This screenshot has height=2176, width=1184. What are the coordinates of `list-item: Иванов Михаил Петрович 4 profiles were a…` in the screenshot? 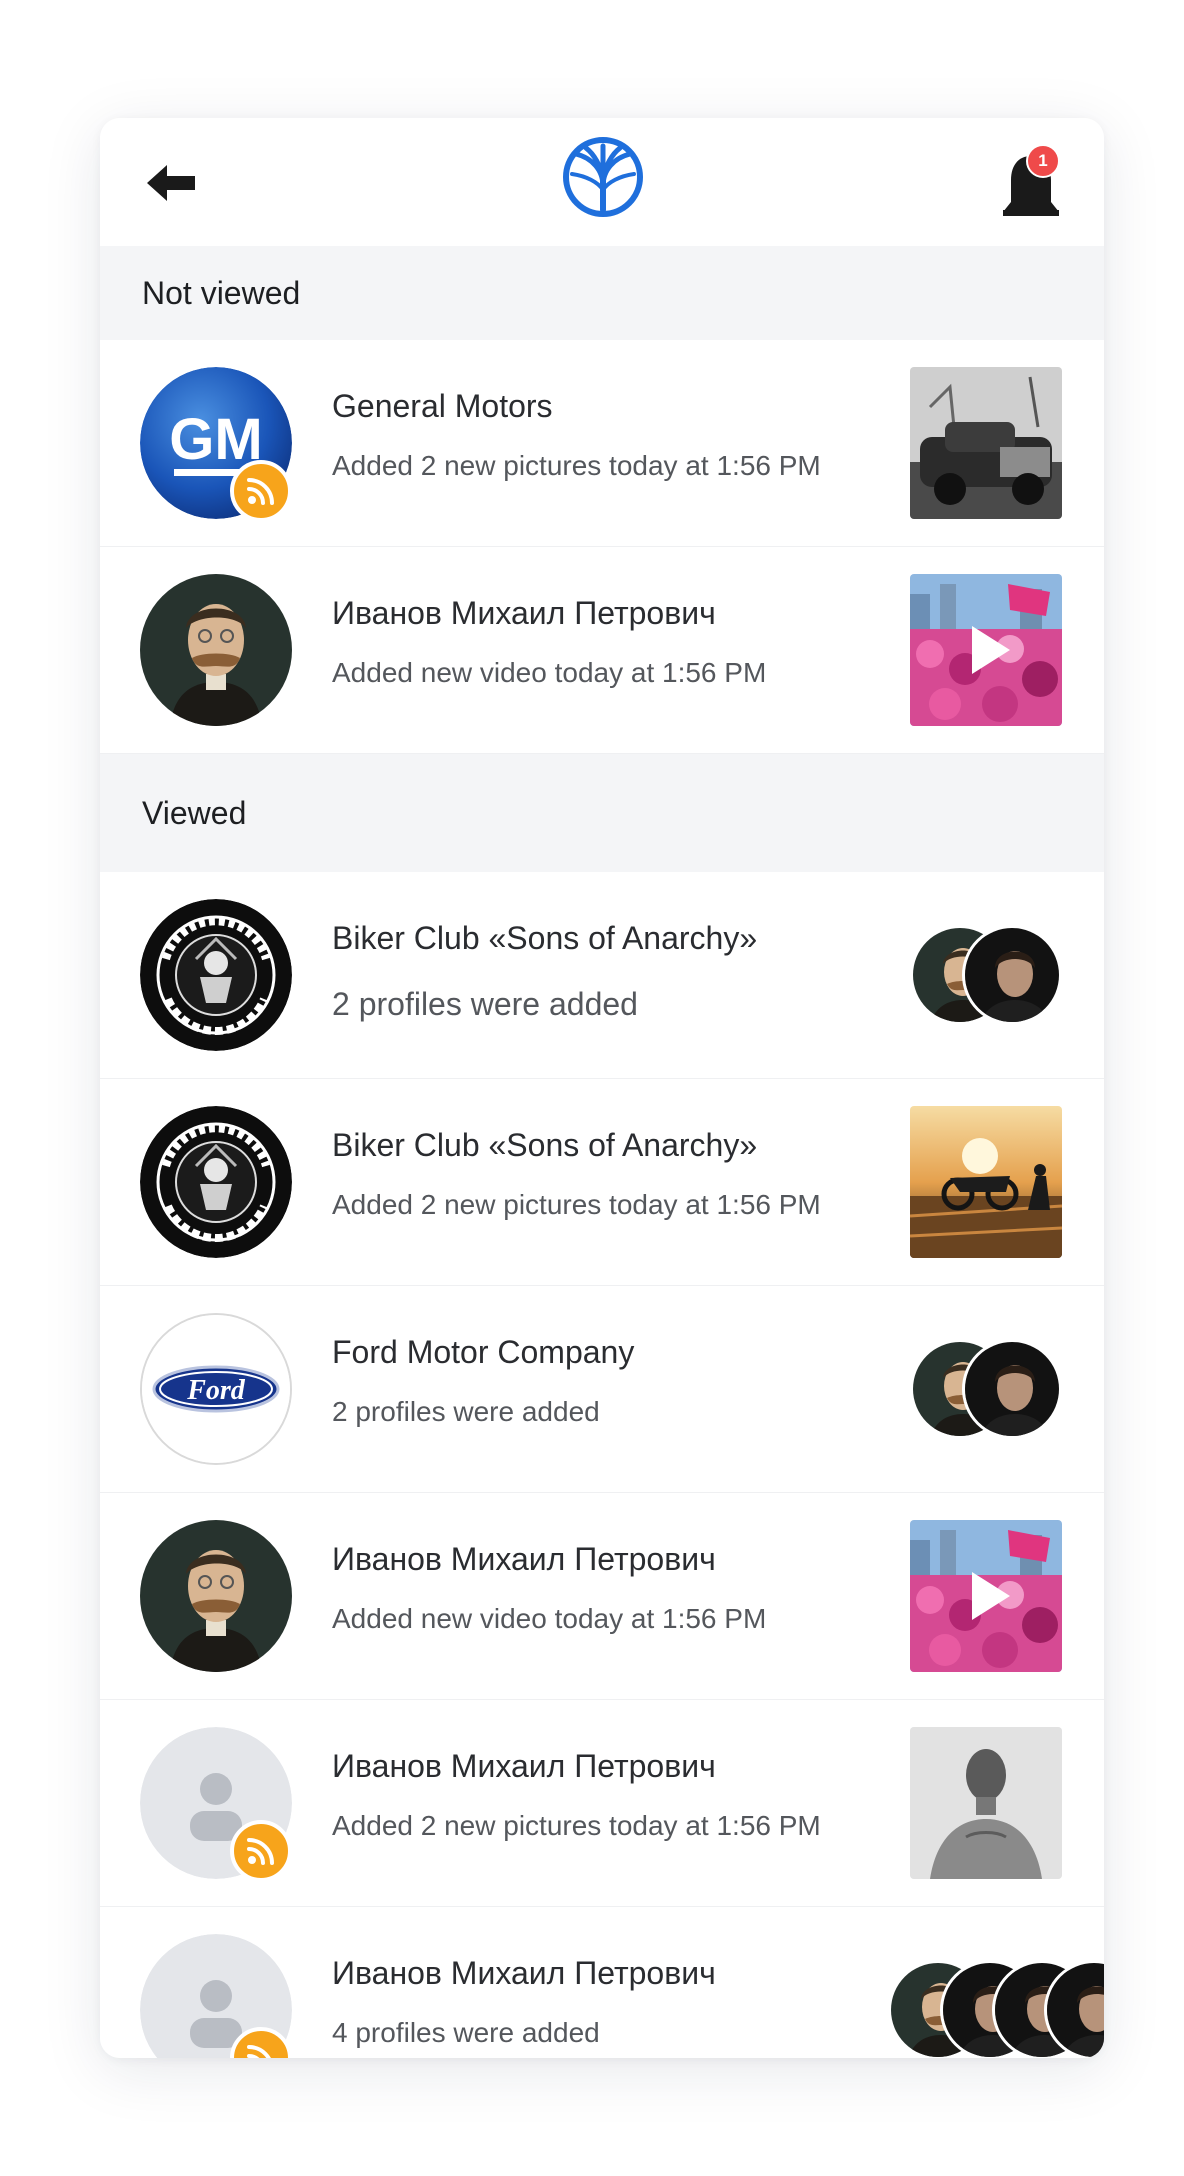 It's located at (602, 1982).